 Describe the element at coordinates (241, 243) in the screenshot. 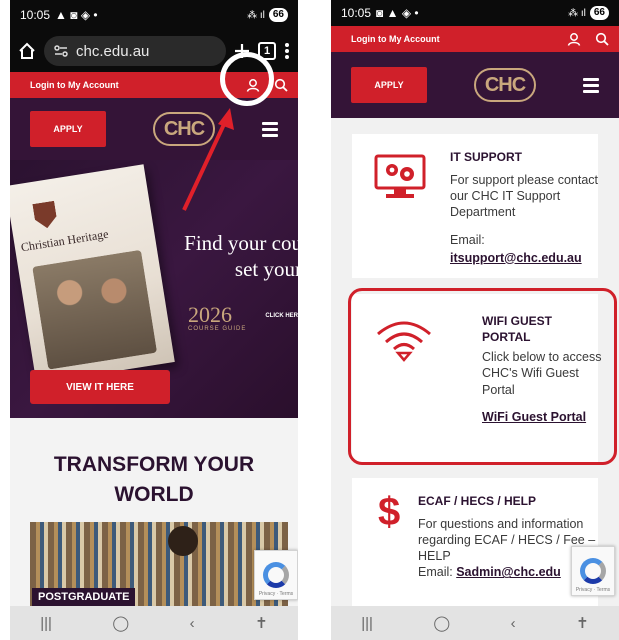

I see `hero-headline-line1: Find your cou` at that location.